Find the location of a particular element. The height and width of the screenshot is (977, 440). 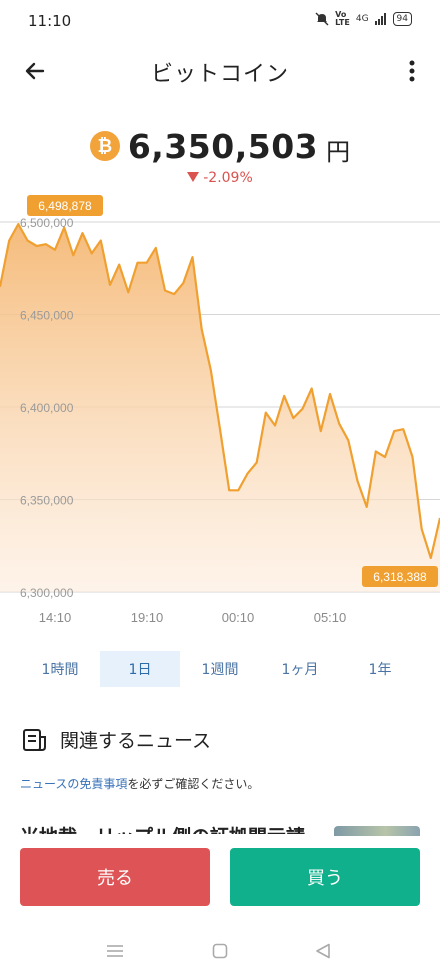

tab-label: 1時間 is located at coordinates (60, 670).